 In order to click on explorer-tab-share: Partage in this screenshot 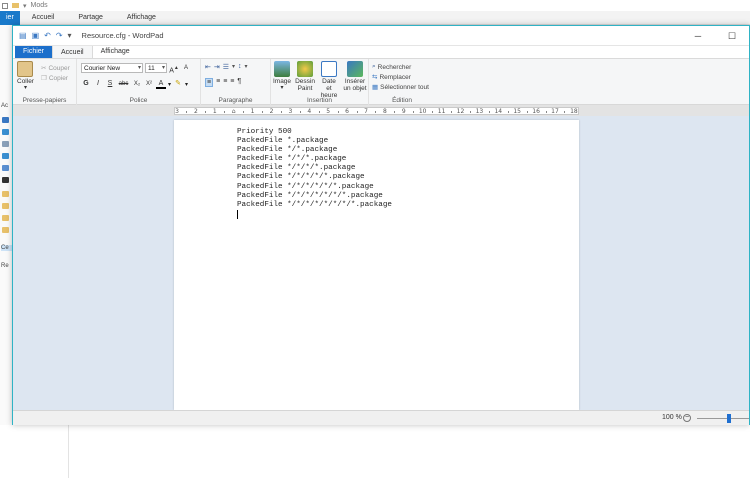, I will do `click(90, 18)`.